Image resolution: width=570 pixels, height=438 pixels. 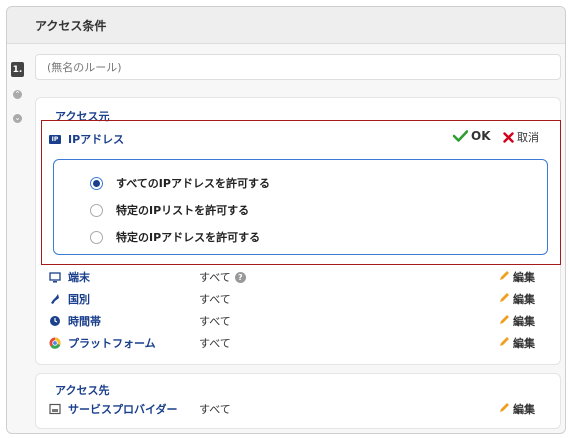 I want to click on move-down-icon: ⌄, so click(x=17, y=118).